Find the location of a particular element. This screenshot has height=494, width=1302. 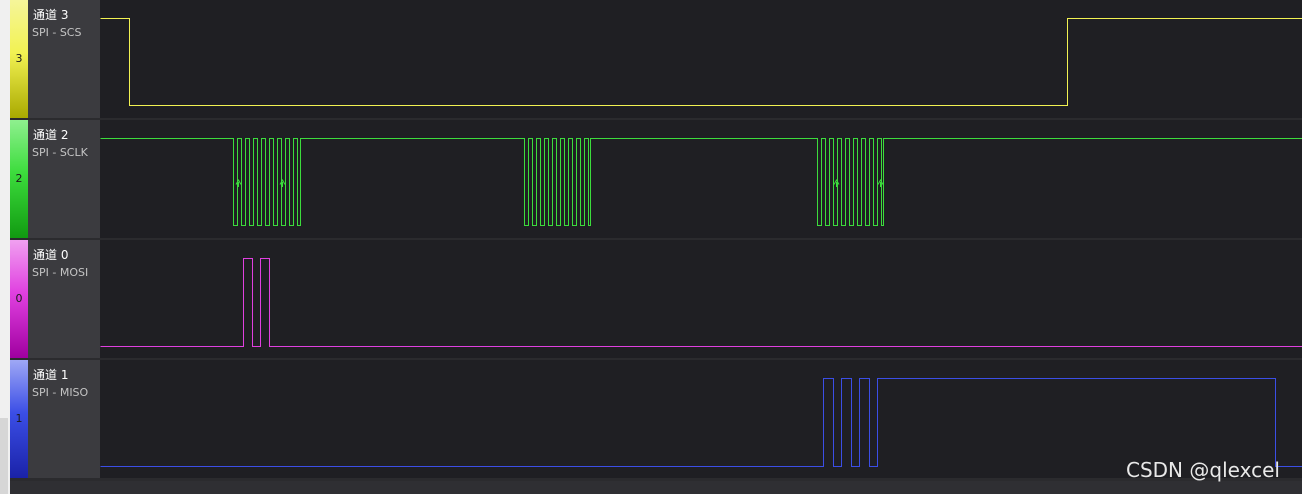

channel-analyzer-desc: SPI - SCLK is located at coordinates (60, 152).